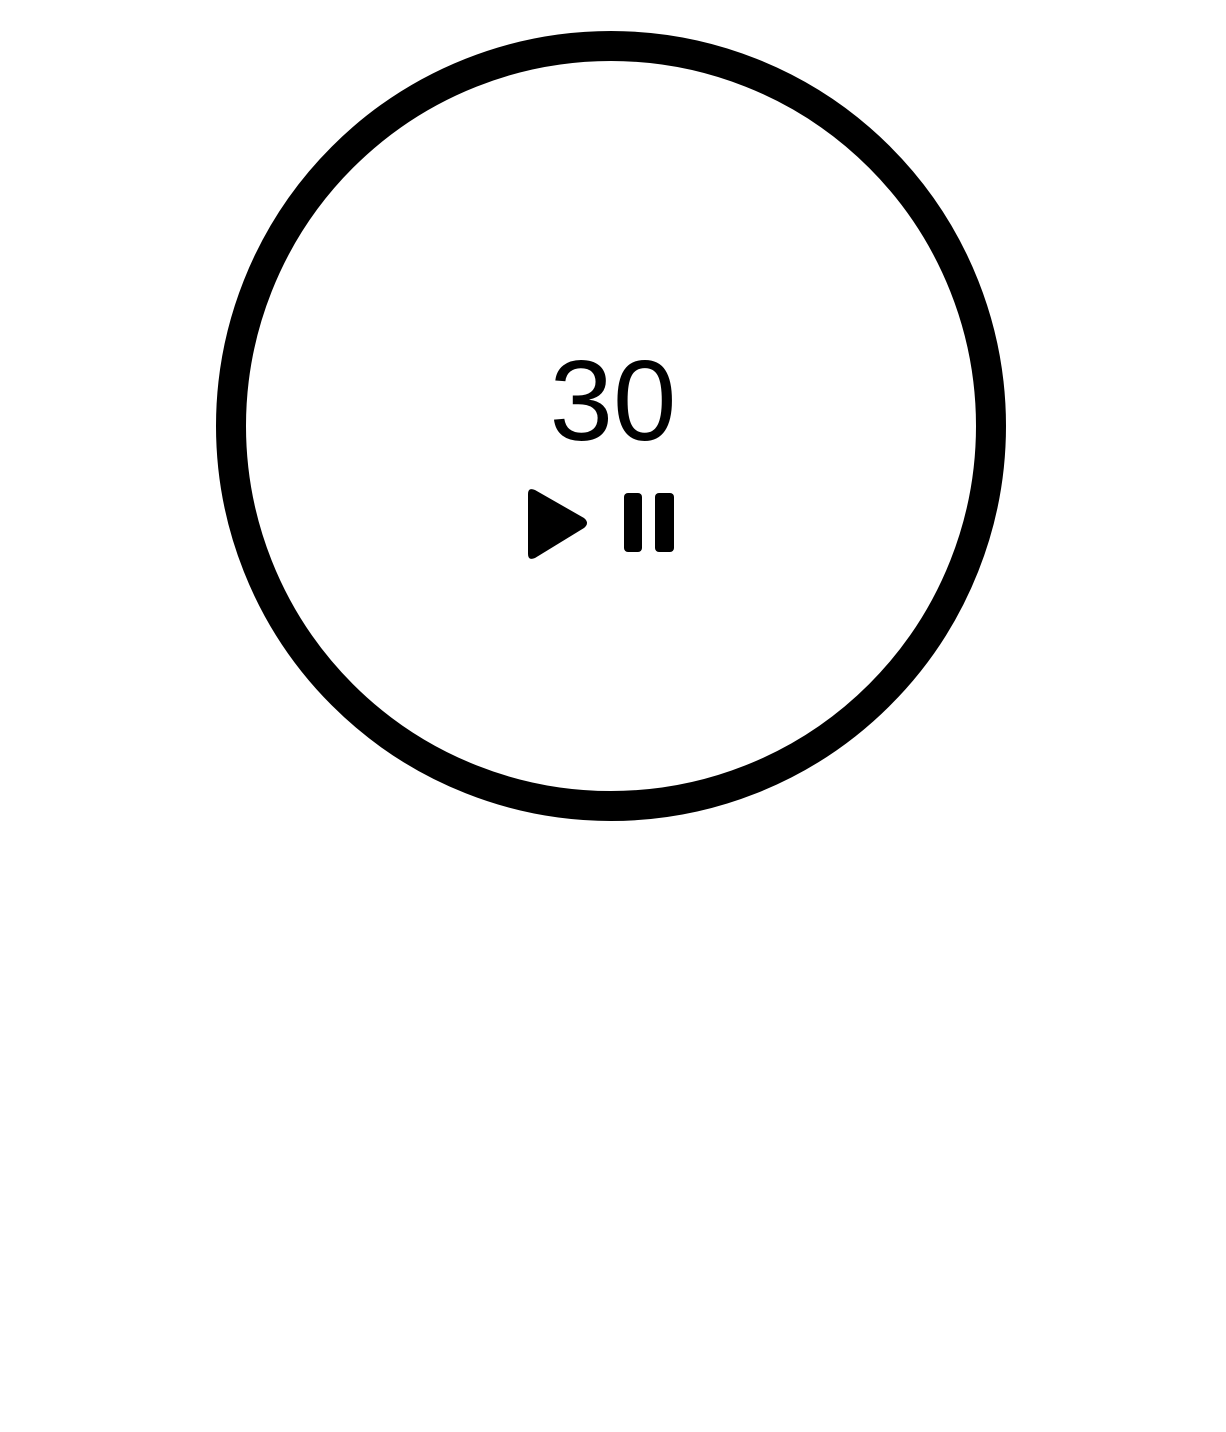 Image resolution: width=1226 pixels, height=1432 pixels. I want to click on timer-controls, so click(602, 524).